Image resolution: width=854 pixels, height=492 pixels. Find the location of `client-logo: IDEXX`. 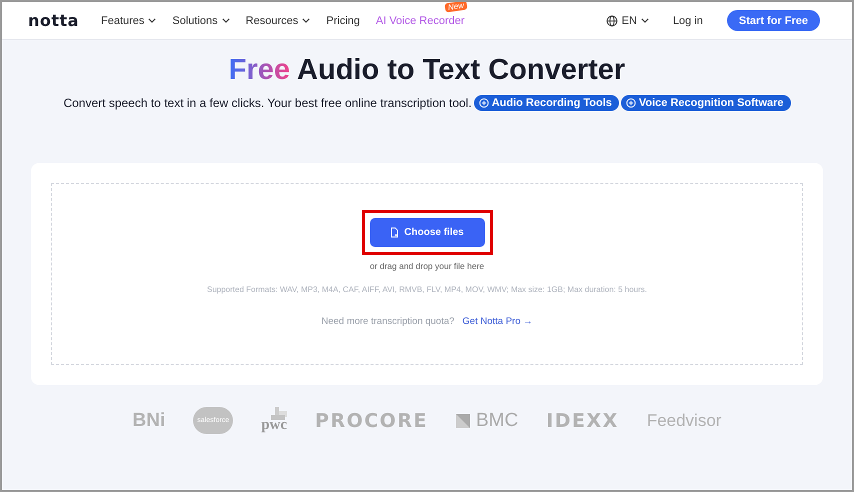

client-logo: IDEXX is located at coordinates (582, 421).